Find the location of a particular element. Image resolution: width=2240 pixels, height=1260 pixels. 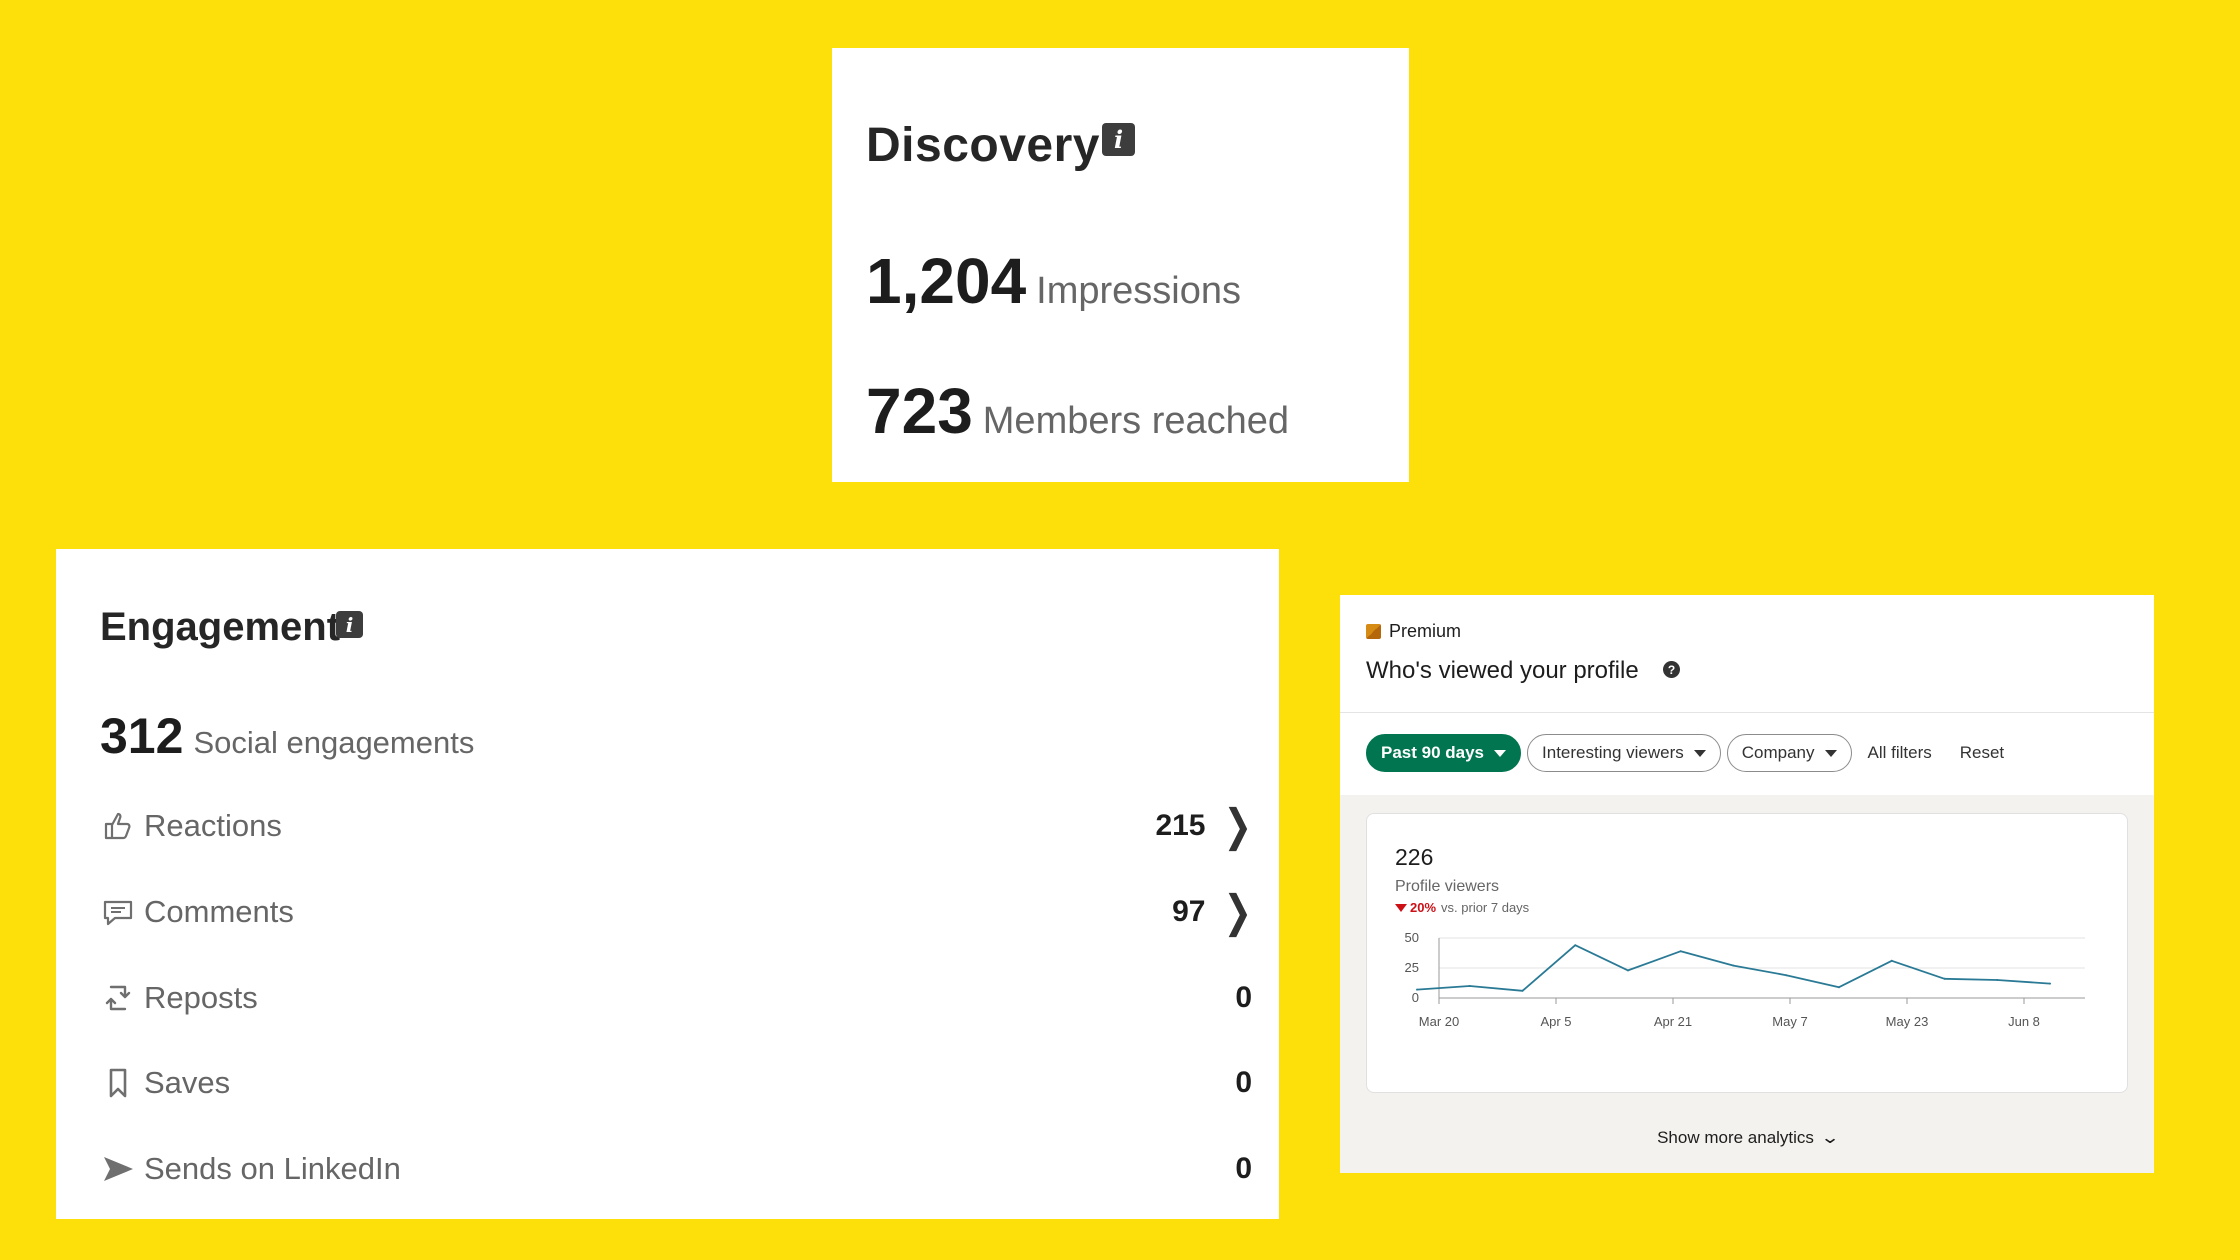

impressions-value: 1,204 is located at coordinates (946, 281).